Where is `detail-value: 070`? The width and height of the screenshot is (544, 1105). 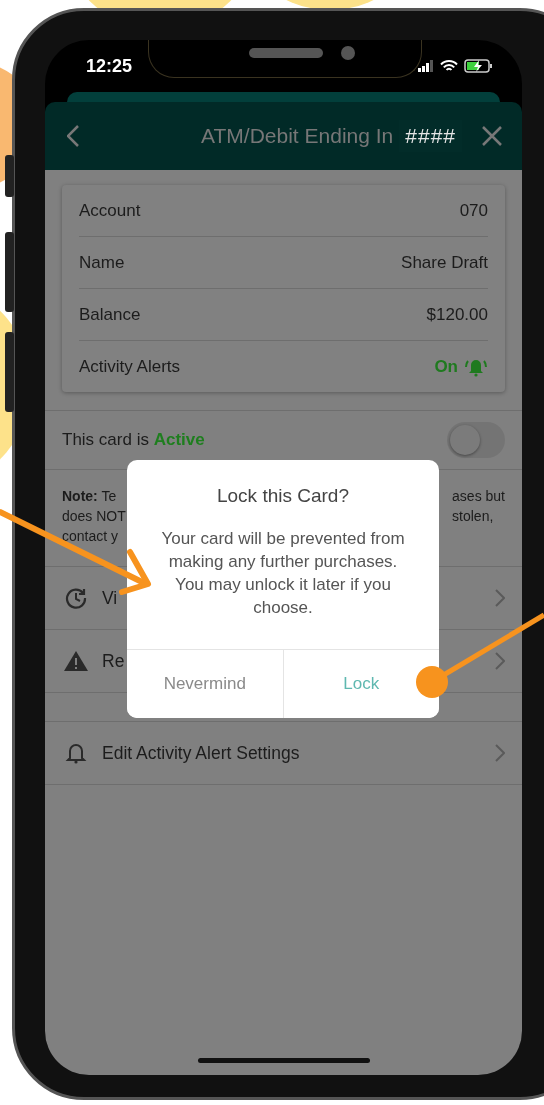
detail-value: 070 is located at coordinates (473, 210).